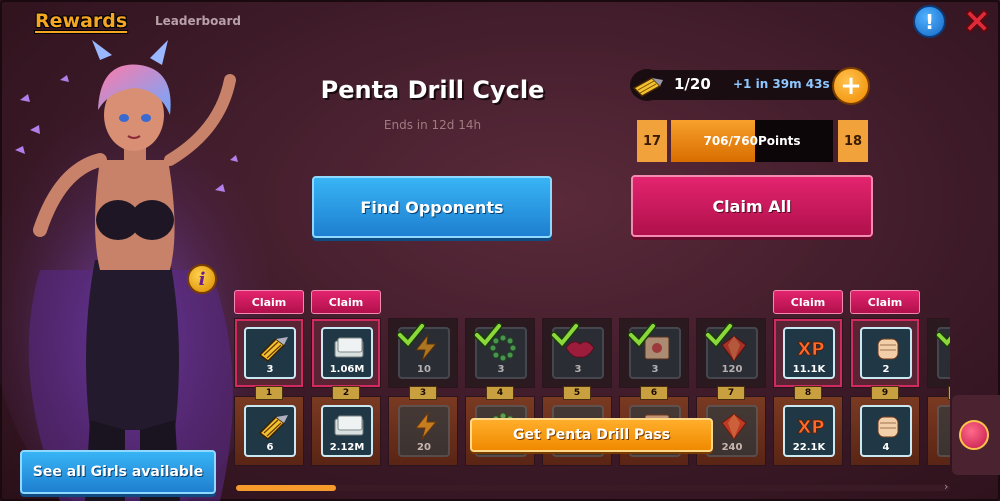  Describe the element at coordinates (853, 141) in the screenshot. I see `next-tier-badge: 18` at that location.